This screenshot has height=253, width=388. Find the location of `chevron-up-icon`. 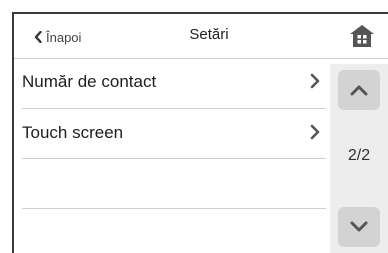

chevron-up-icon is located at coordinates (359, 90).